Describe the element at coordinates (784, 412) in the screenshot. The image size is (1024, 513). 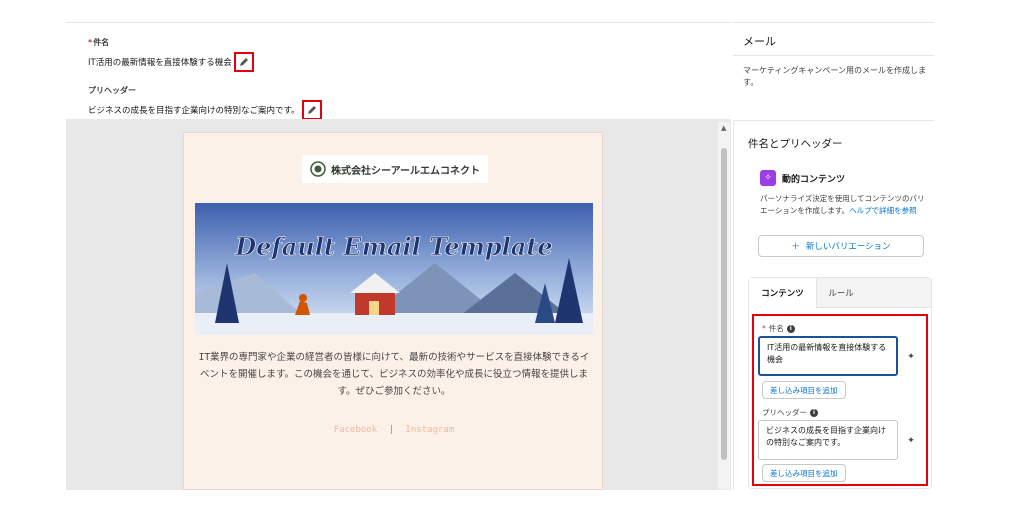
I see `preheader-field-label: プリヘッダー` at that location.